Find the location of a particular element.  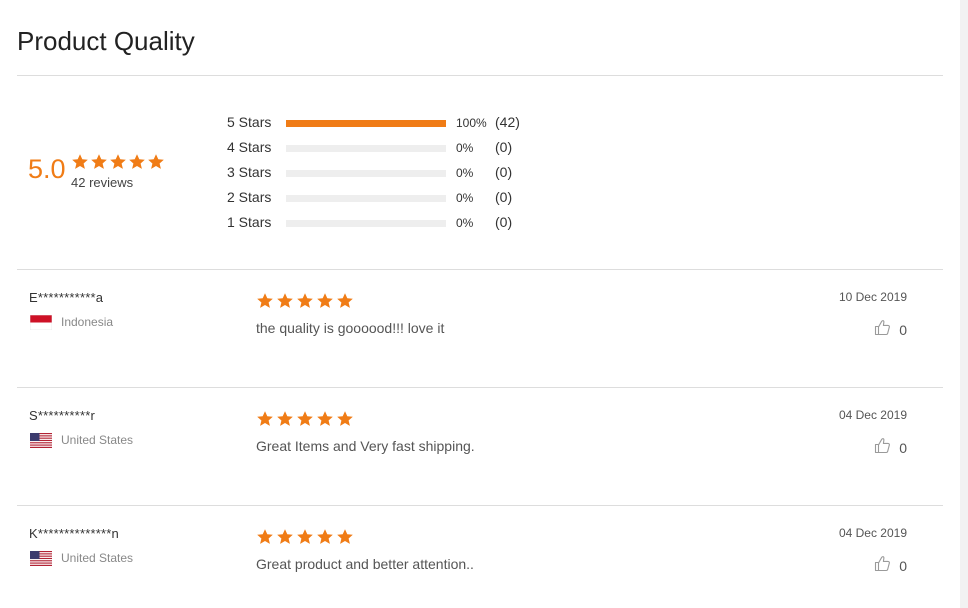

distribution-row-4: 4 Stars 0% (0) is located at coordinates (387, 148).